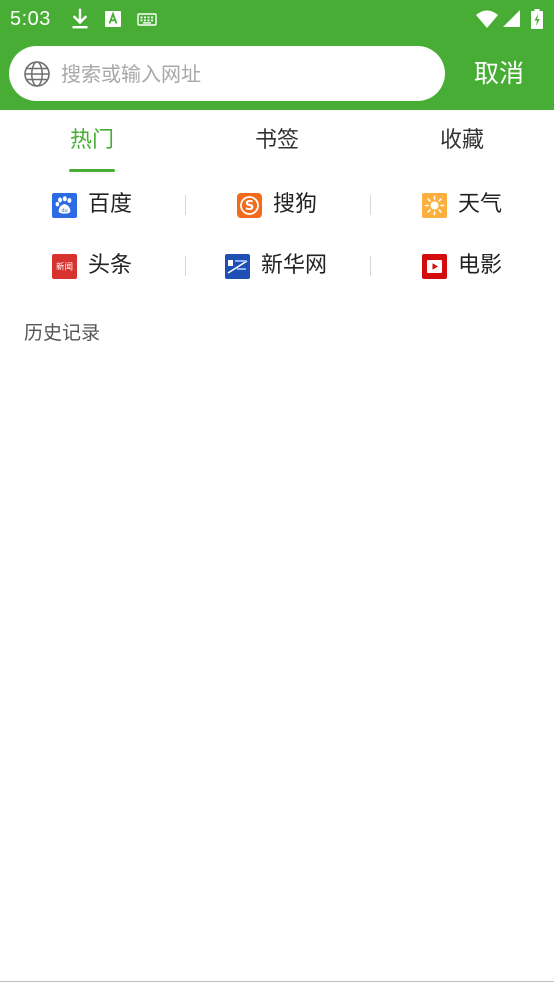  I want to click on tab-favorites: 收藏, so click(462, 142).